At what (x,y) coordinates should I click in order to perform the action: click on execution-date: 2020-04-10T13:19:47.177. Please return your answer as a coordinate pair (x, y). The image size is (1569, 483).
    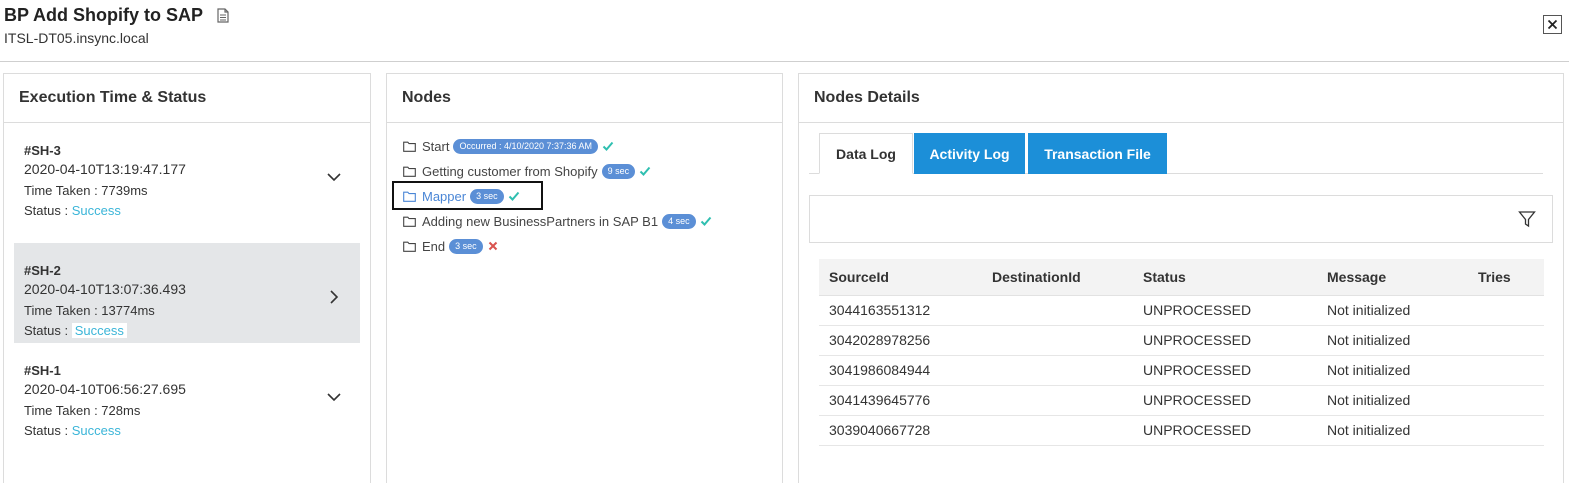
    Looking at the image, I should click on (105, 169).